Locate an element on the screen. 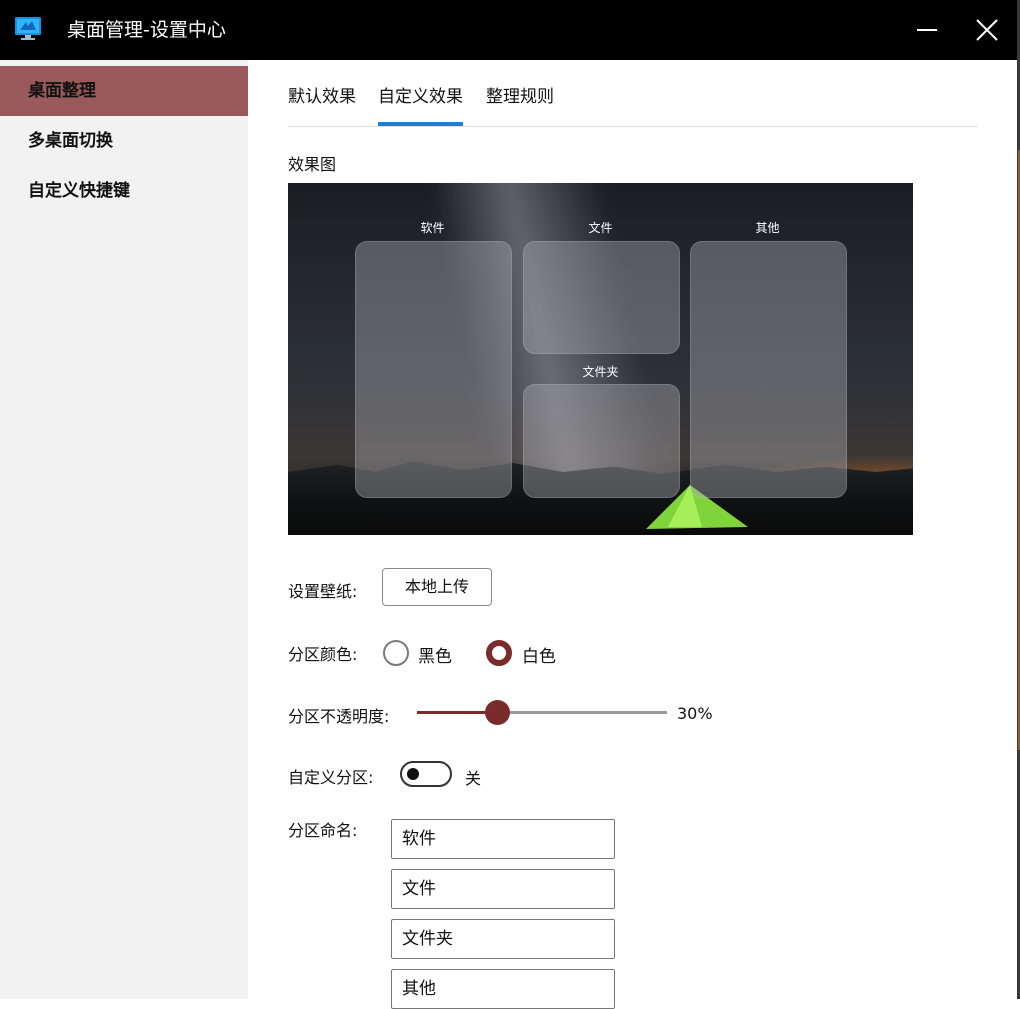 The height and width of the screenshot is (1009, 1020). sidebar-item-label: 自定义快捷键 is located at coordinates (79, 191).